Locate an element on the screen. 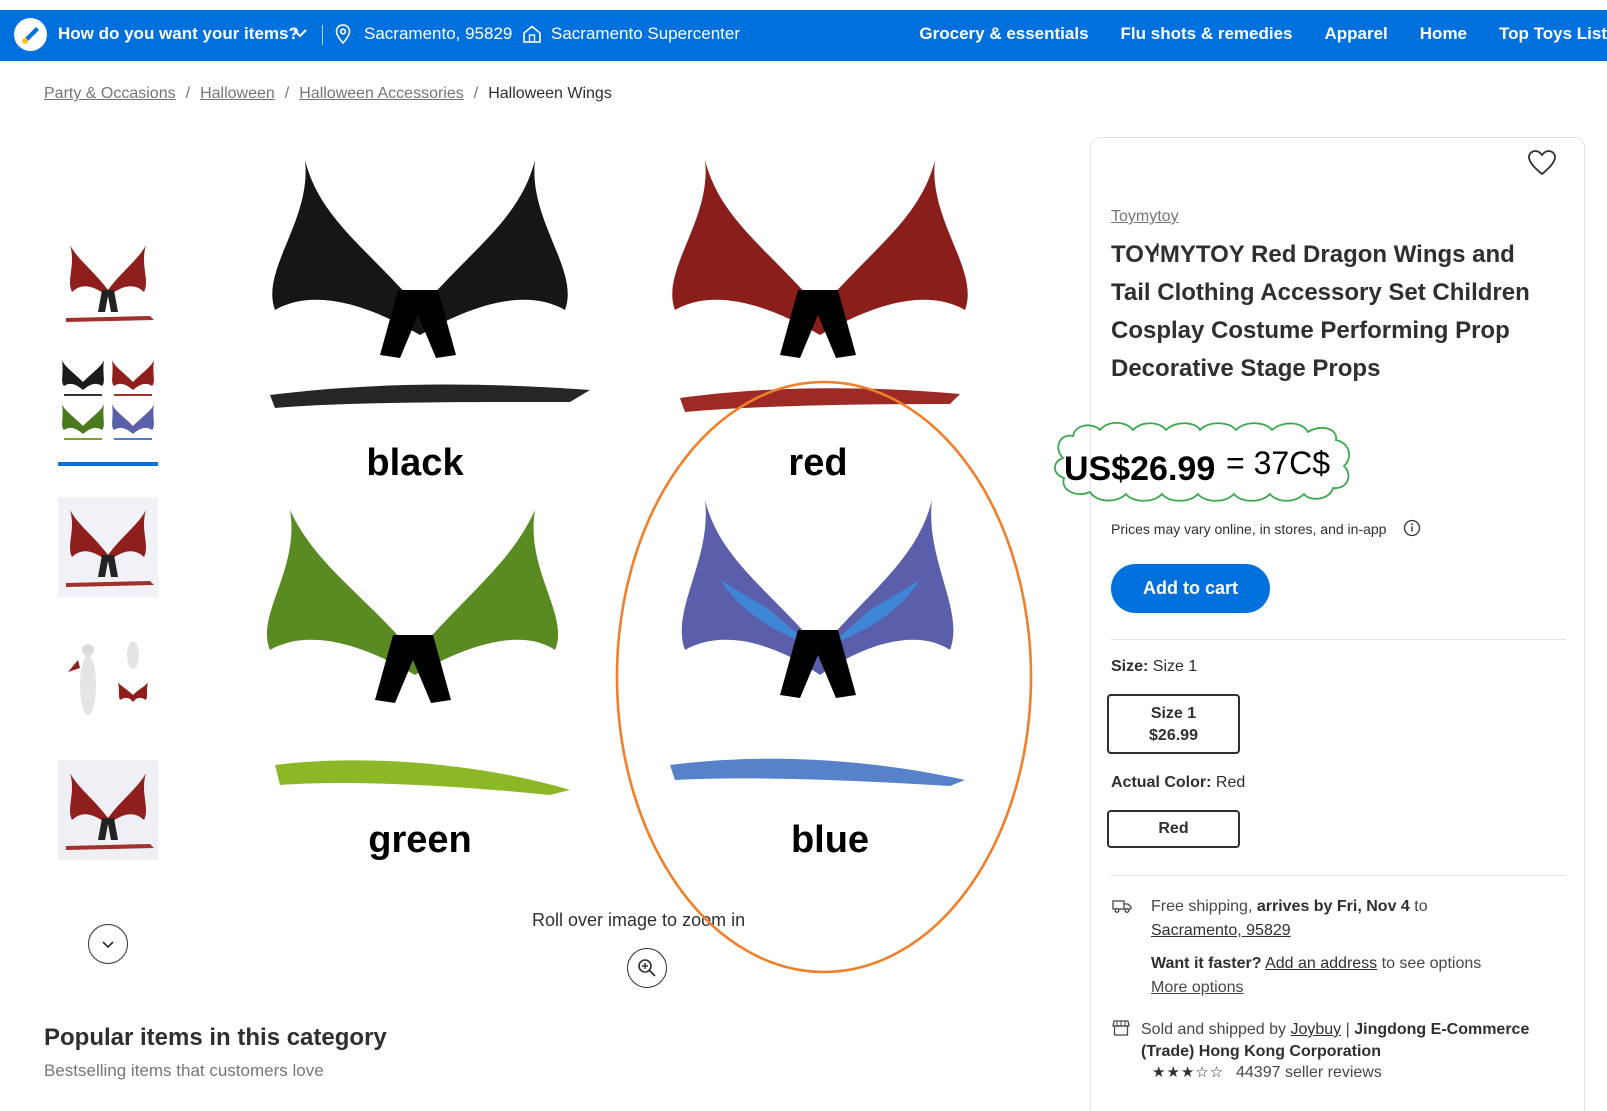 This screenshot has width=1607, height=1111. delivery-truck-icon is located at coordinates (1122, 906).